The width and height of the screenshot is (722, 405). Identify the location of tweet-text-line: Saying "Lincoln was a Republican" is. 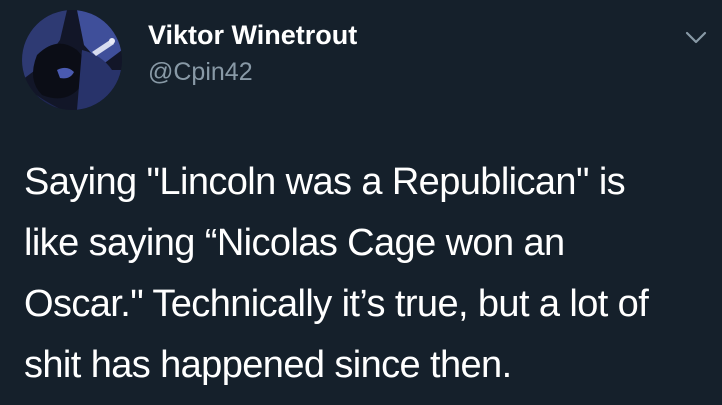
(325, 182).